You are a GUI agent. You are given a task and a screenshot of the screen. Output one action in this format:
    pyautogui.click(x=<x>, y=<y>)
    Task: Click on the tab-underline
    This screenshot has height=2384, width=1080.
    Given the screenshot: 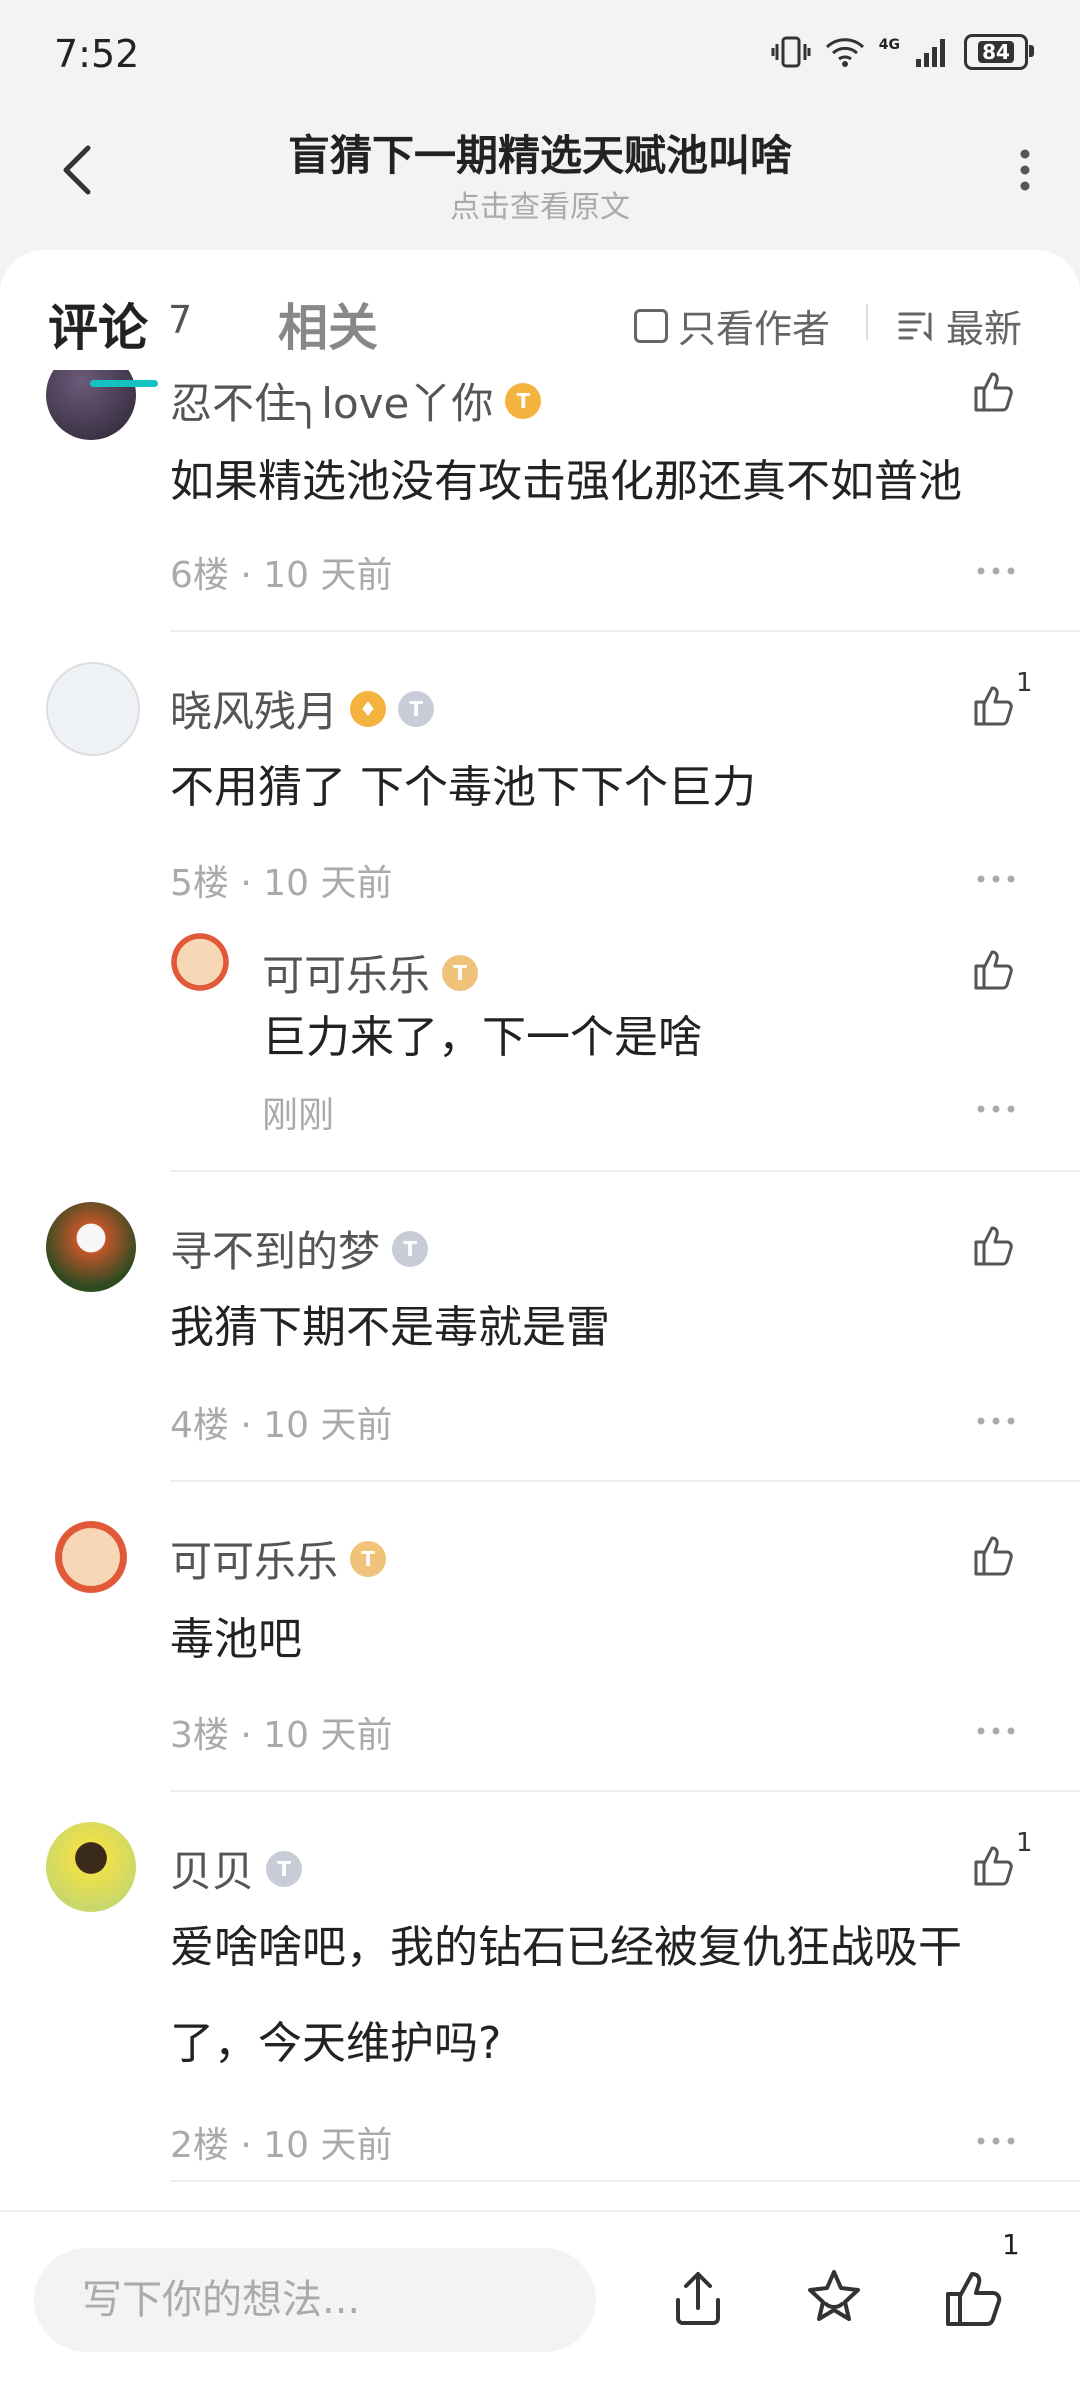 What is the action you would take?
    pyautogui.click(x=124, y=383)
    